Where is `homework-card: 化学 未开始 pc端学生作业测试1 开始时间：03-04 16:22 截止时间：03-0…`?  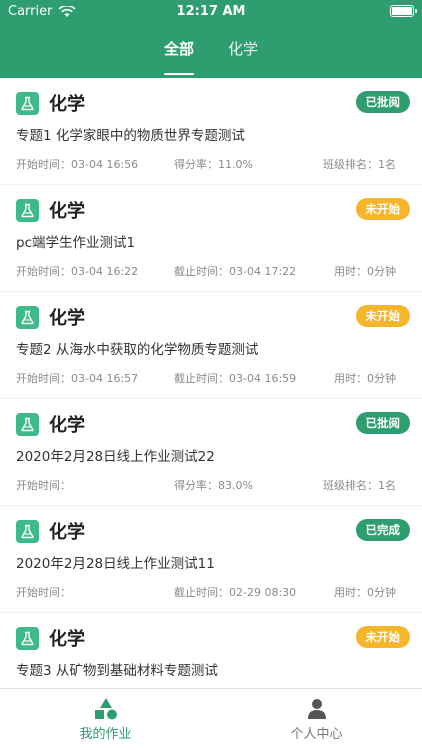 homework-card: 化学 未开始 pc端学生作业测试1 开始时间：03-04 16:22 截止时间：03-0… is located at coordinates (211, 238).